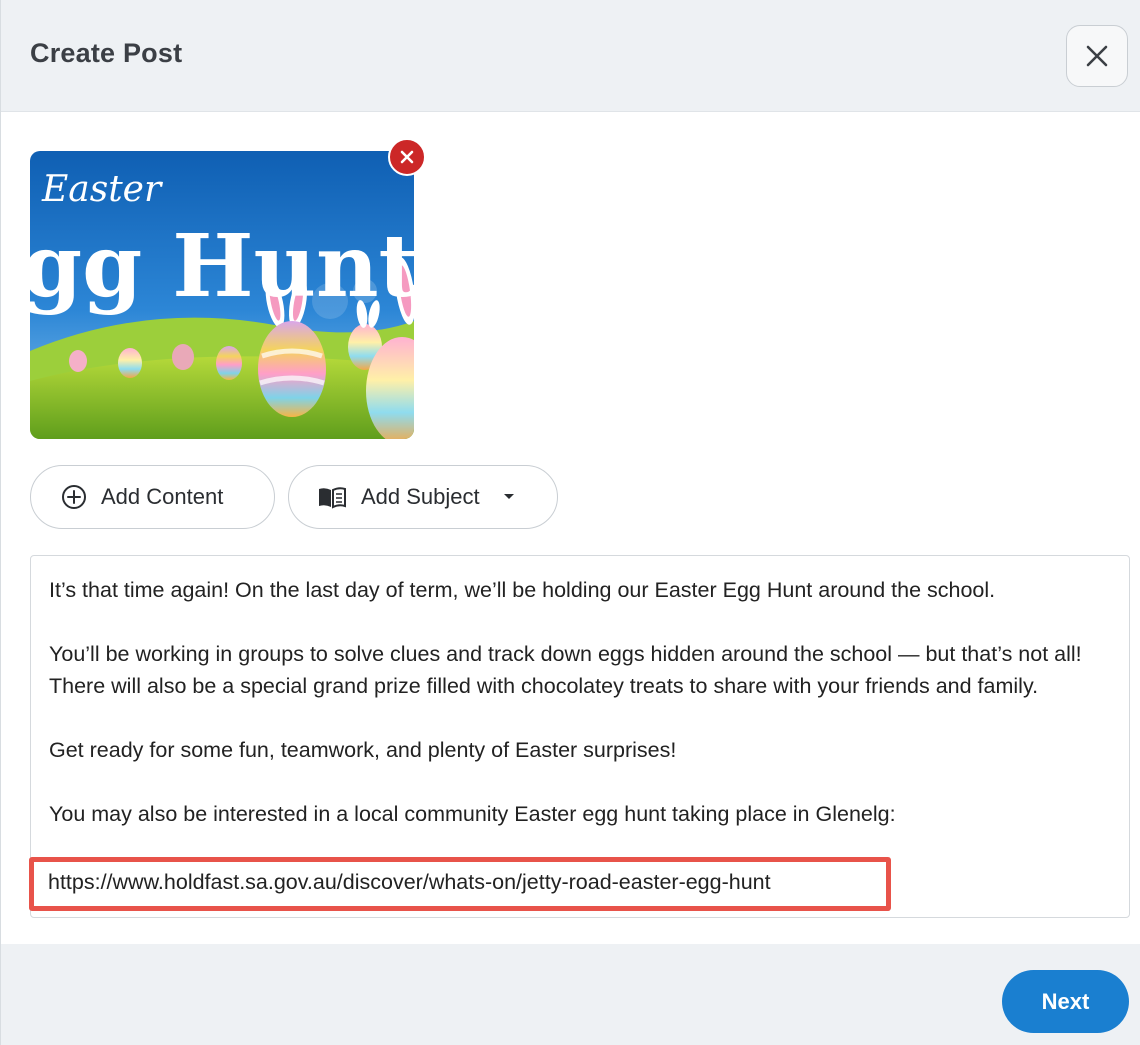 The width and height of the screenshot is (1140, 1045). I want to click on image-headline-text: gg Hunt, so click(222, 266).